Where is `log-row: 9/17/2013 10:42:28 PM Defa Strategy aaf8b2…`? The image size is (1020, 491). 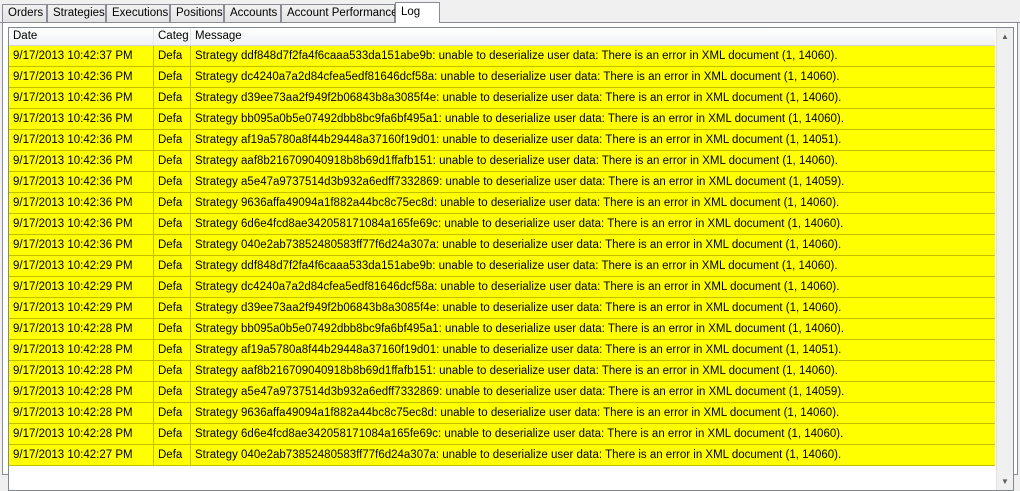 log-row: 9/17/2013 10:42:28 PM Defa Strategy aaf8b2… is located at coordinates (502, 371).